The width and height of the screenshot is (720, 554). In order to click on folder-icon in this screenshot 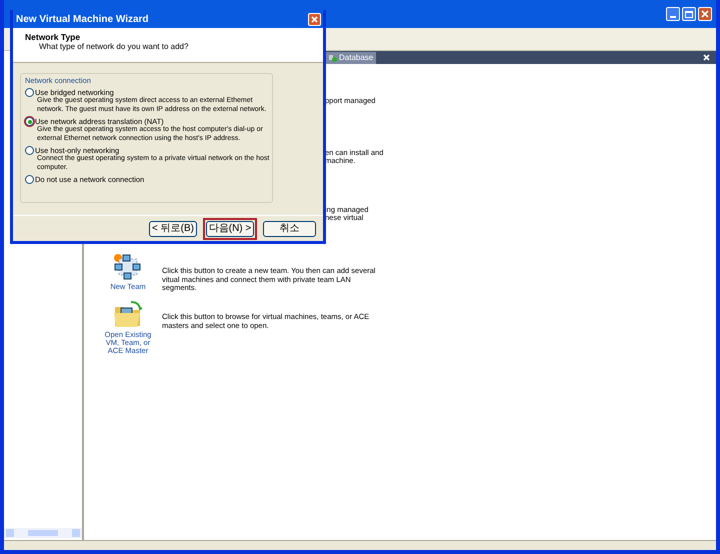, I will do `click(128, 314)`.